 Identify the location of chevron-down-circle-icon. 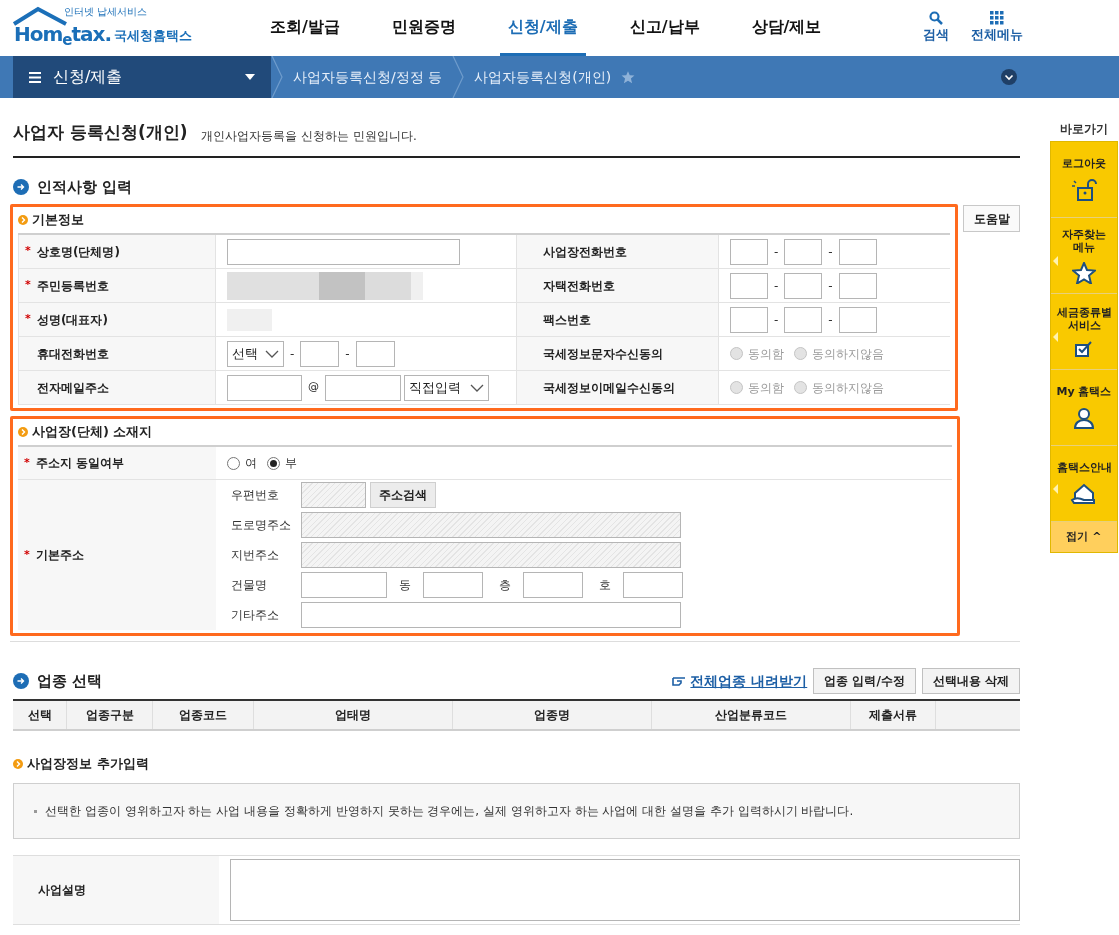
(1009, 77).